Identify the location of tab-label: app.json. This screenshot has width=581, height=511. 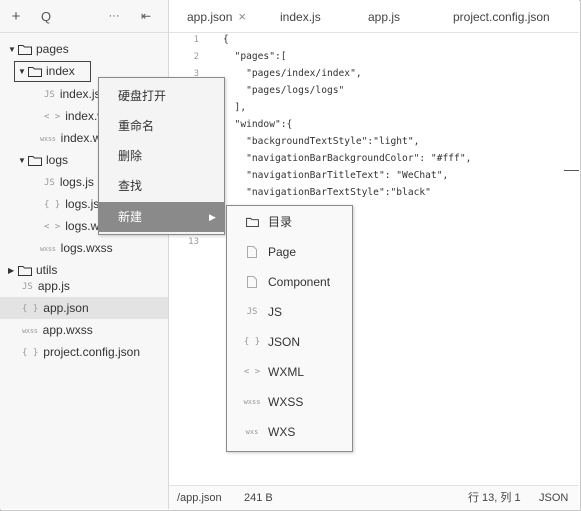
(210, 17).